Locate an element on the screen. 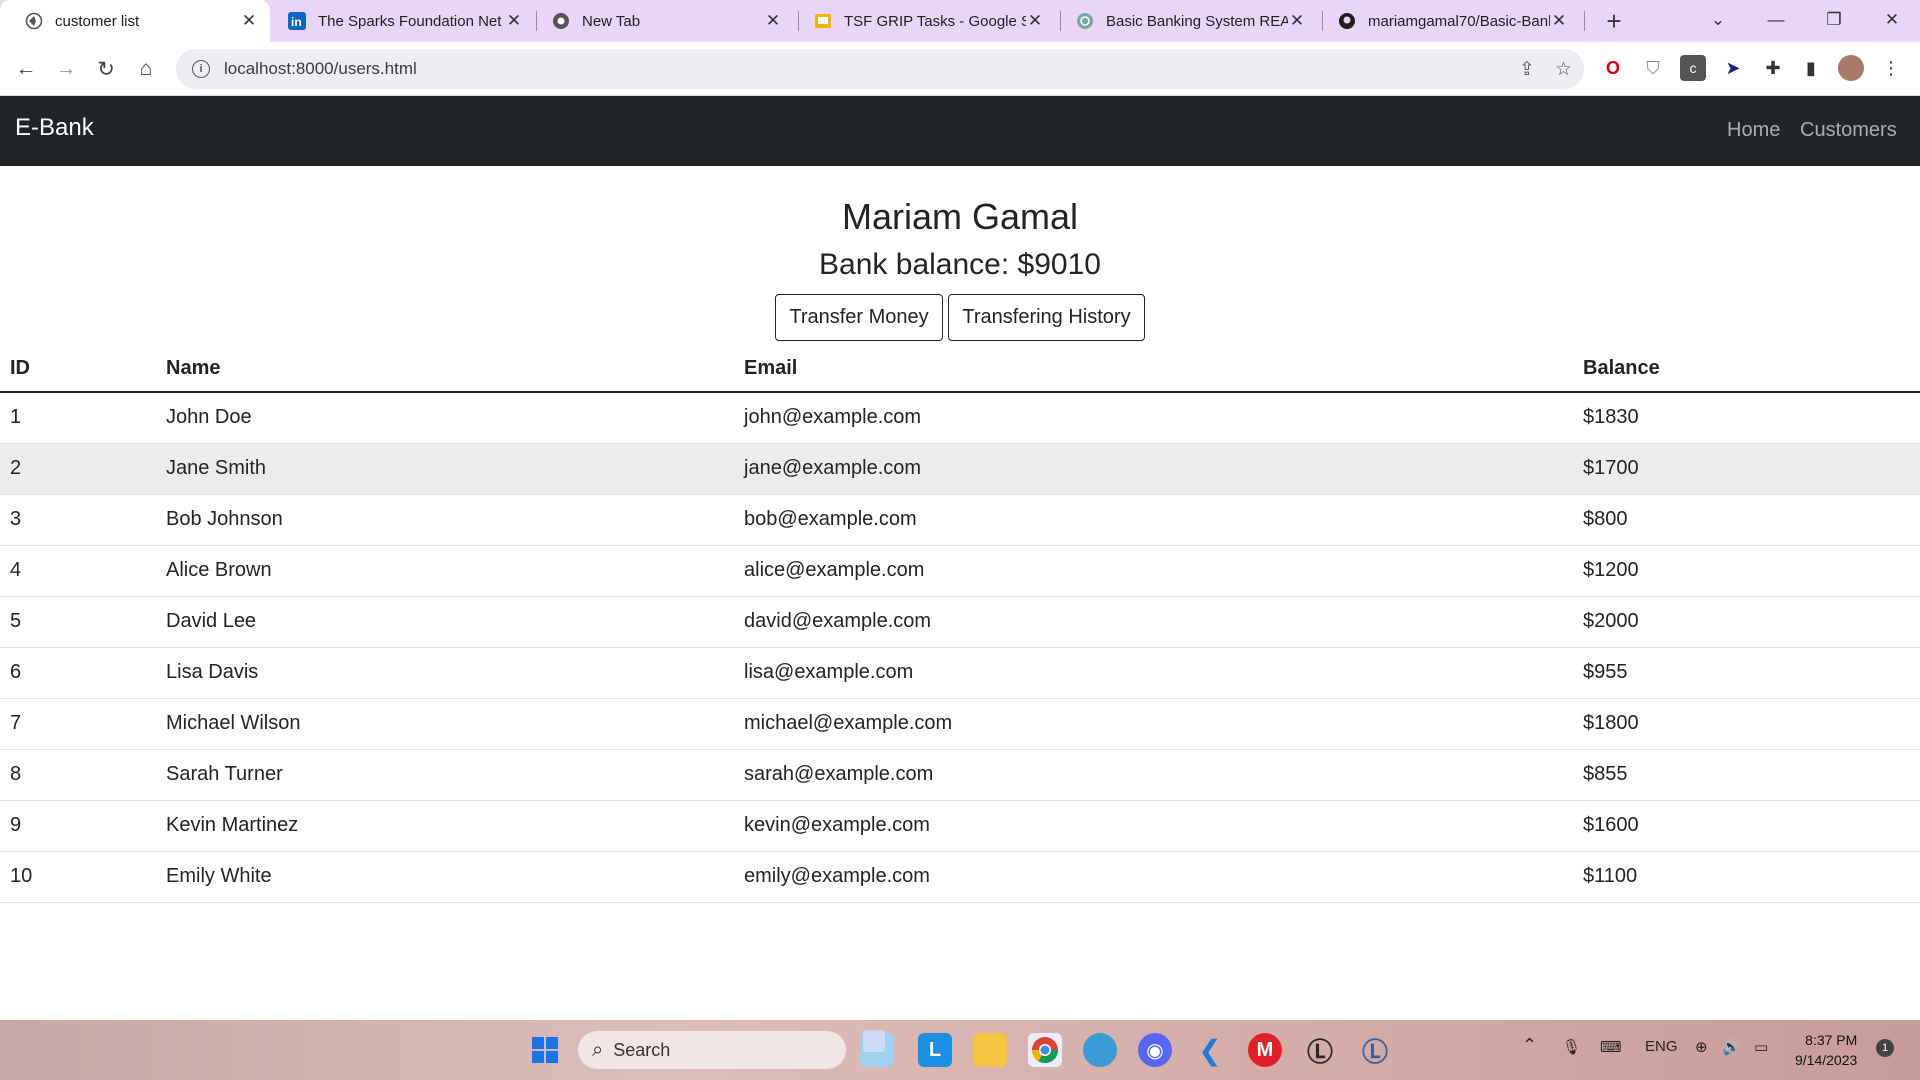 The width and height of the screenshot is (1920, 1080). chrome-taskbar-icon is located at coordinates (1045, 1050).